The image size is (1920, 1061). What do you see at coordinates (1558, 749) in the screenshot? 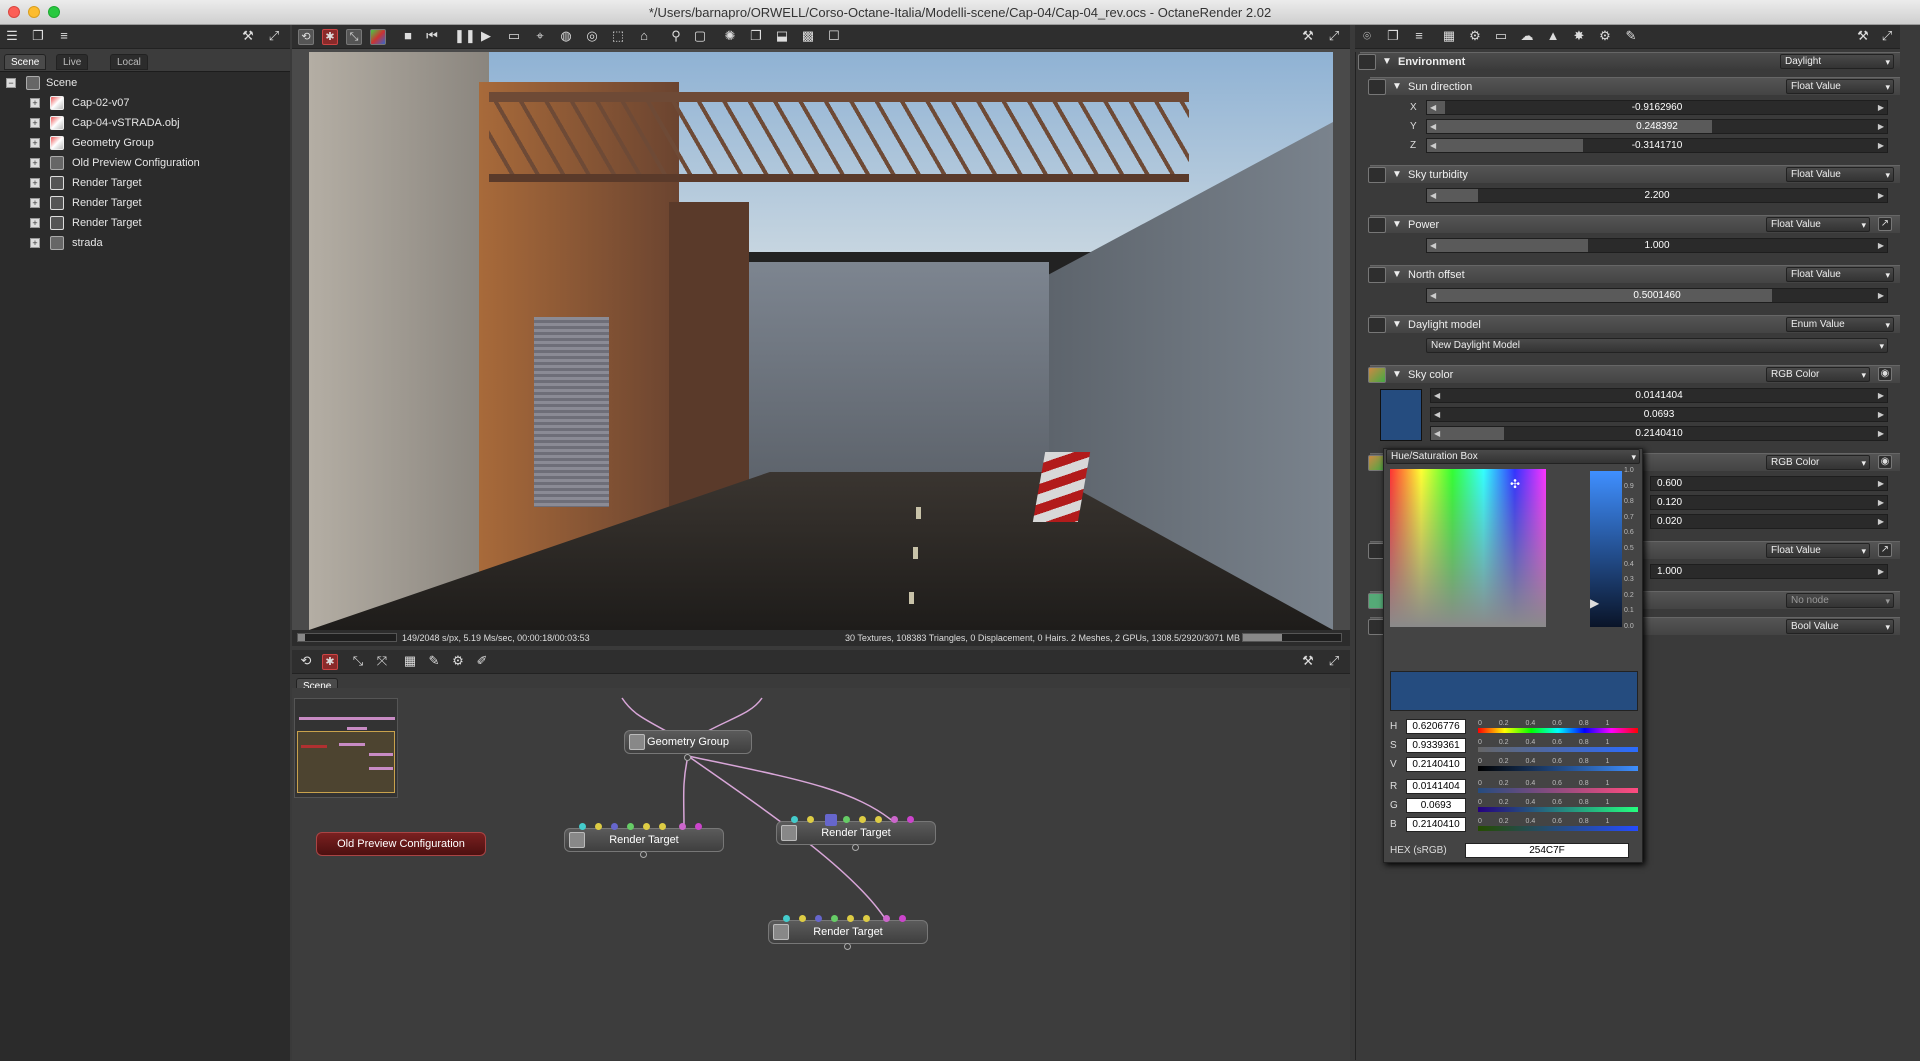
I see `saturation-slider` at bounding box center [1558, 749].